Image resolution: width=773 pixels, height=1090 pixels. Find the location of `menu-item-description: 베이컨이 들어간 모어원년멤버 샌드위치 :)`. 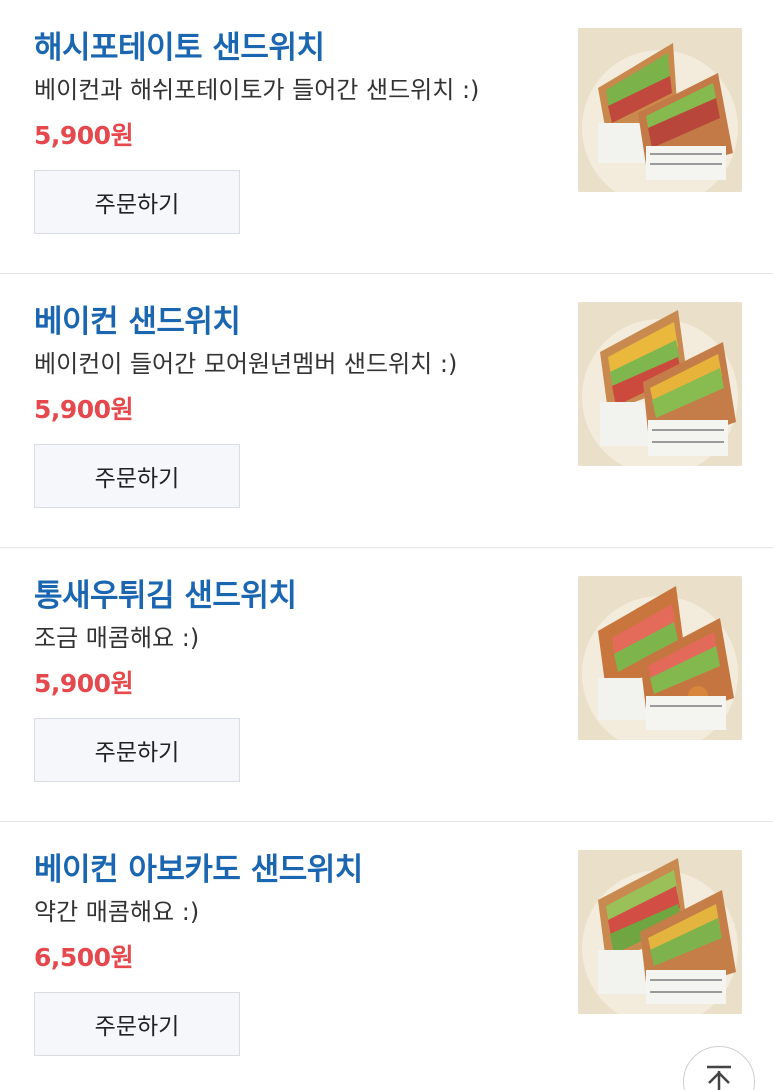

menu-item-description: 베이컨이 들어간 모어원년멤버 샌드위치 :) is located at coordinates (246, 364).